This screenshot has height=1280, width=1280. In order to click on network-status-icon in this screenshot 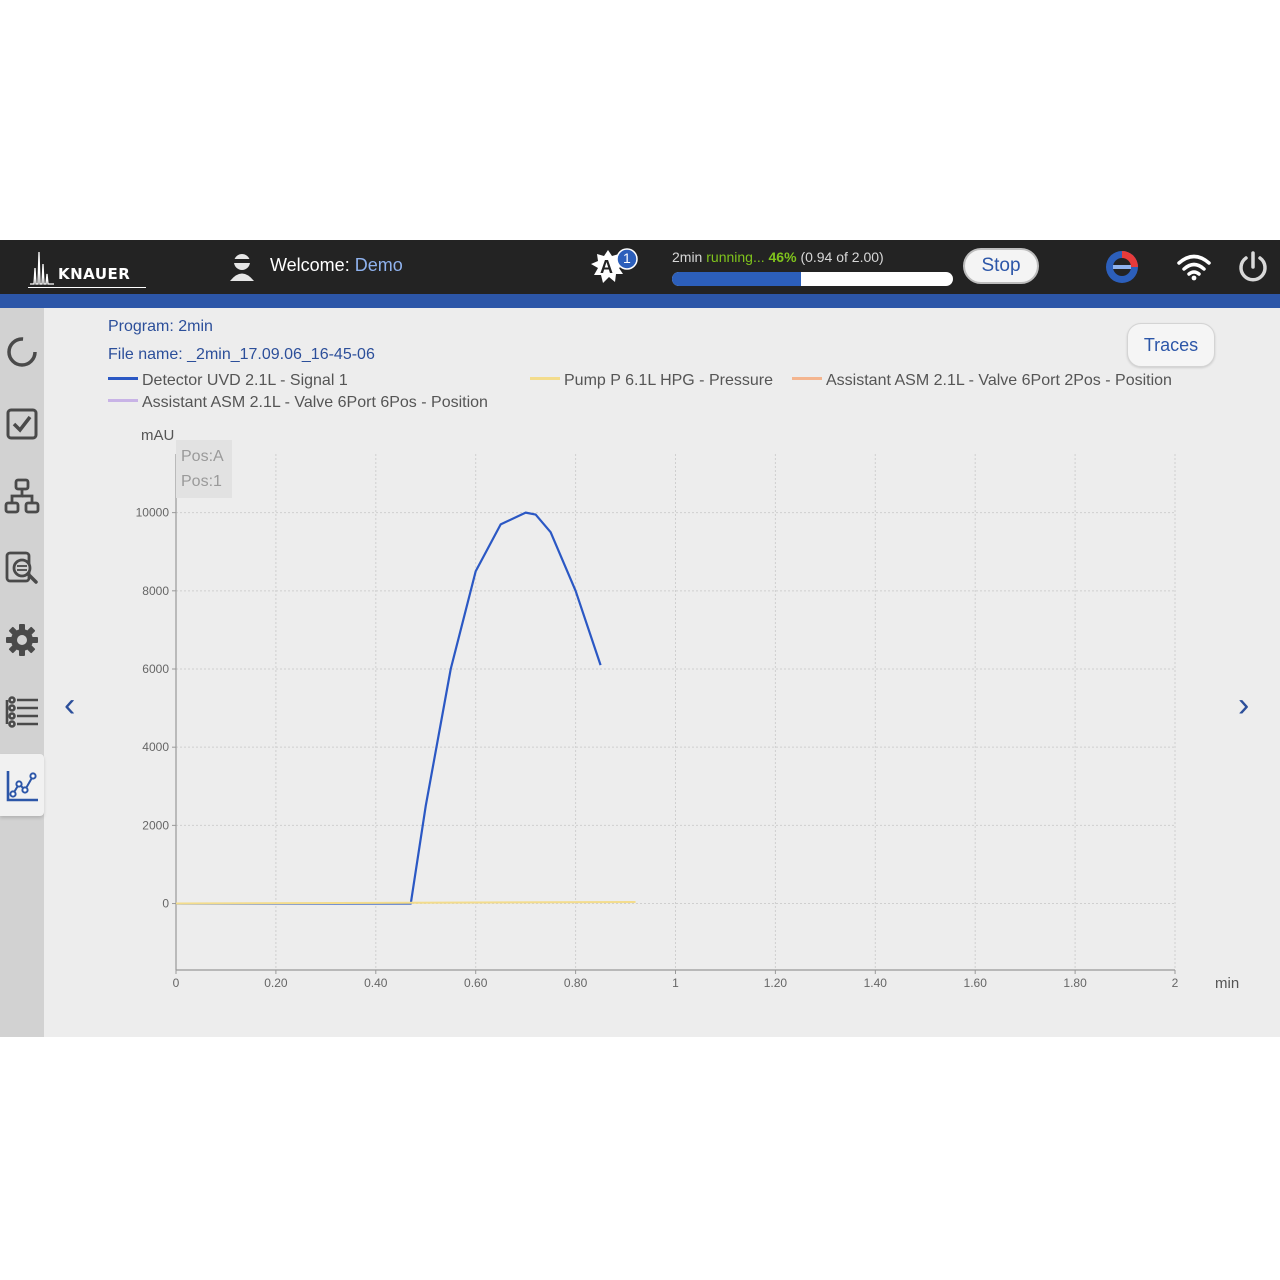, I will do `click(1122, 267)`.